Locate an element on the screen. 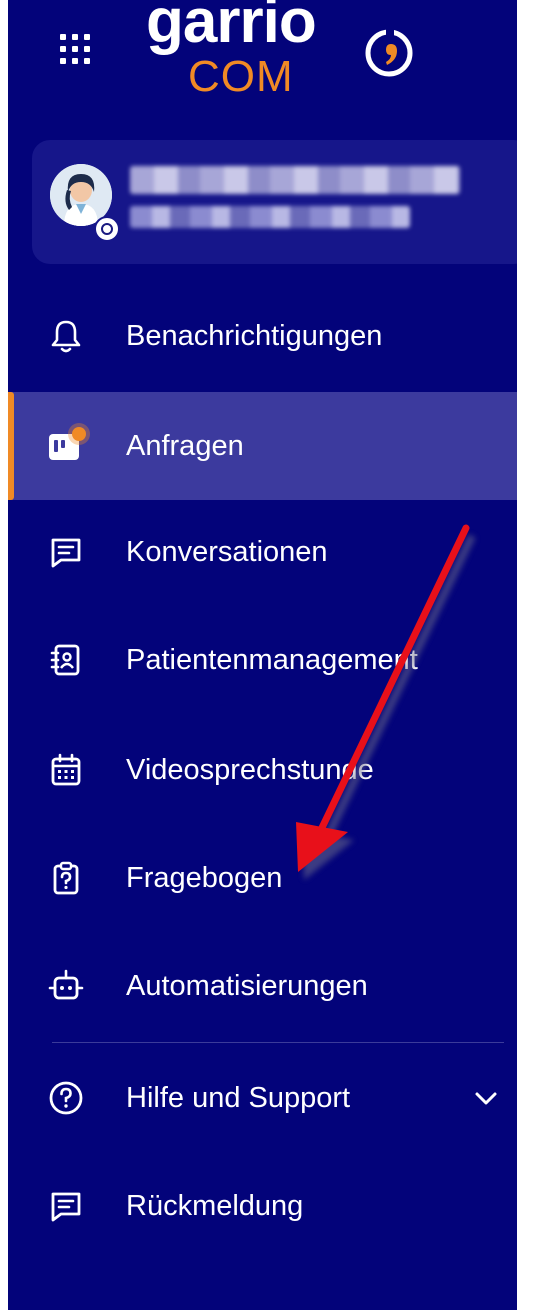  nav-label: Rückmeldung is located at coordinates (215, 1206).